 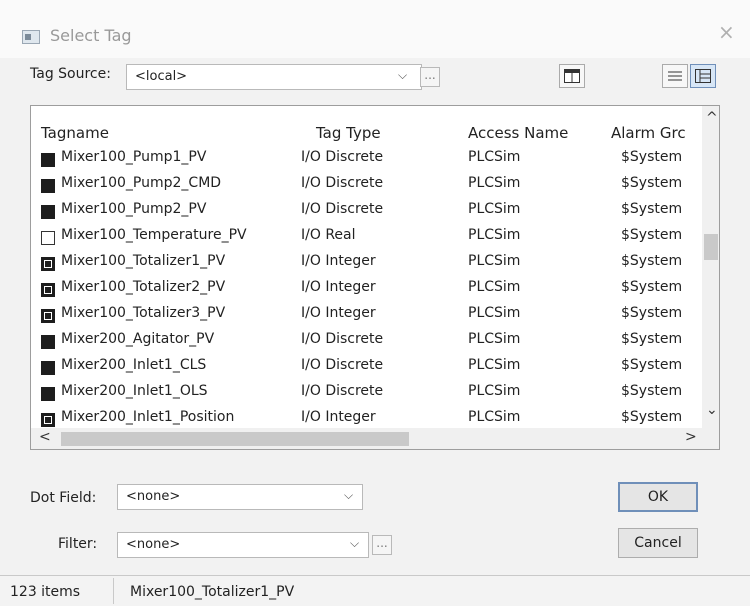 I want to click on tag-source-combo: <local>, so click(x=274, y=77).